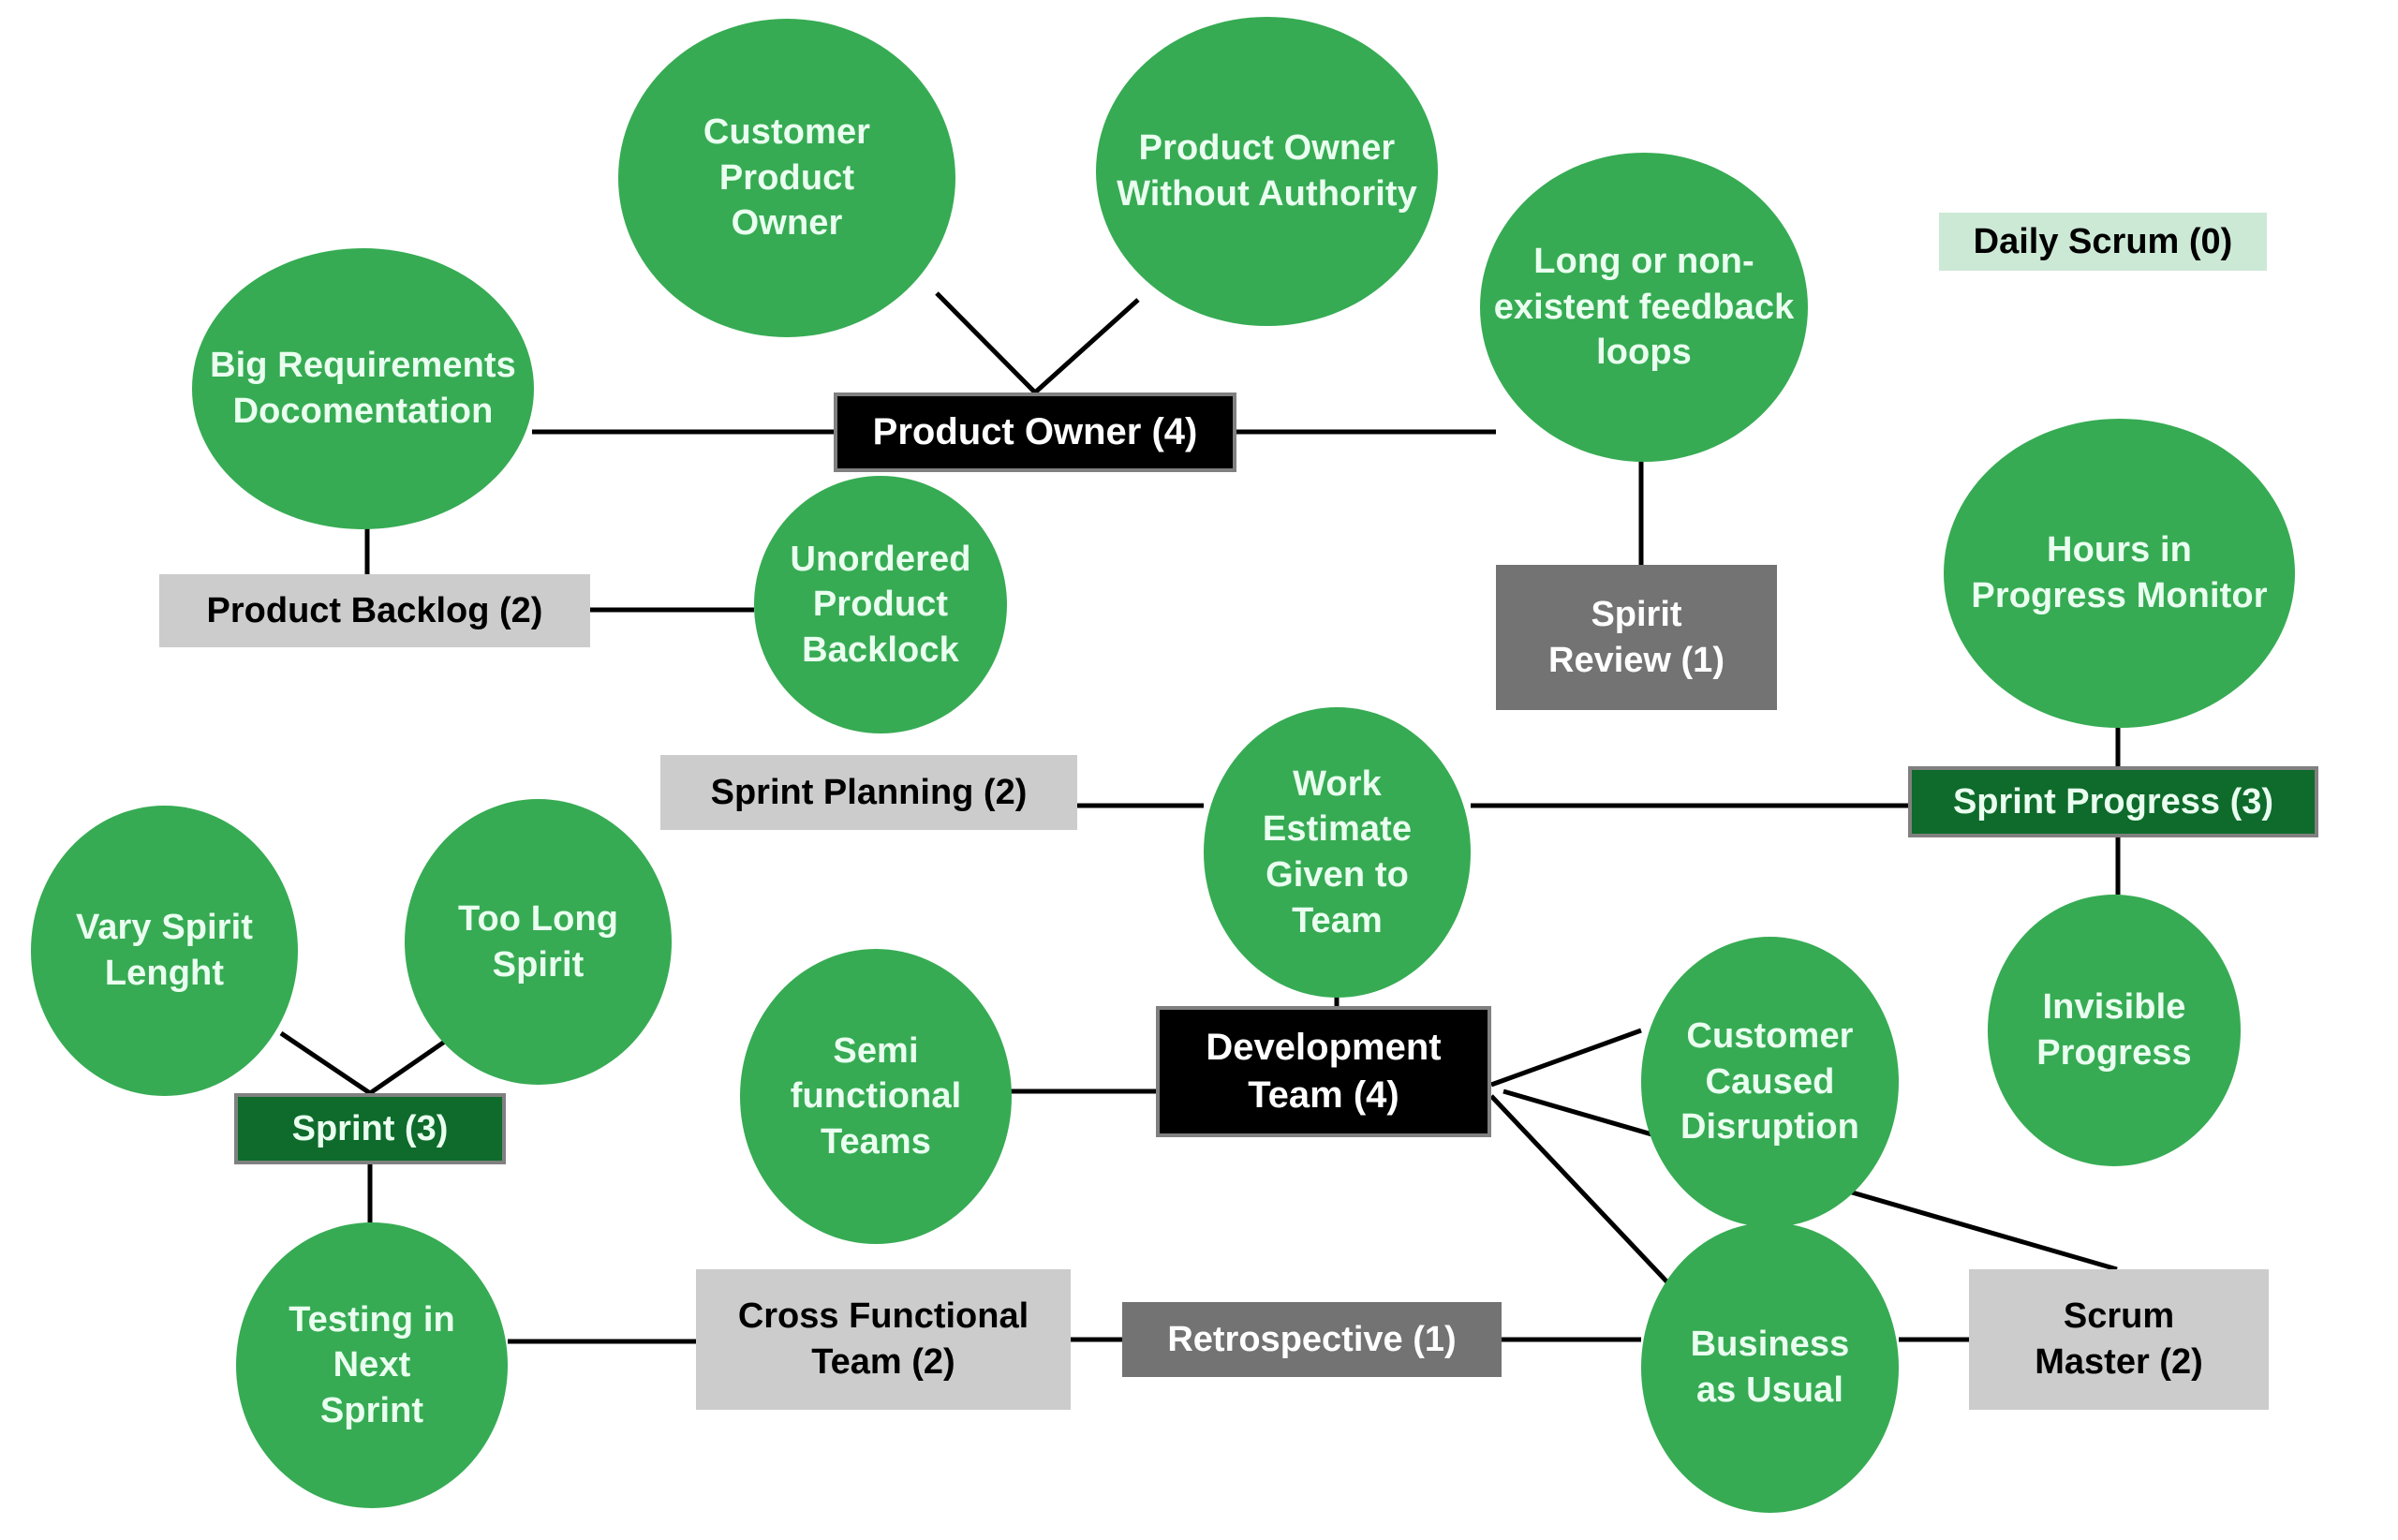 The width and height of the screenshot is (2398, 1540). What do you see at coordinates (1566, 1058) in the screenshot?
I see `edge-development_team-to-customer_disruption` at bounding box center [1566, 1058].